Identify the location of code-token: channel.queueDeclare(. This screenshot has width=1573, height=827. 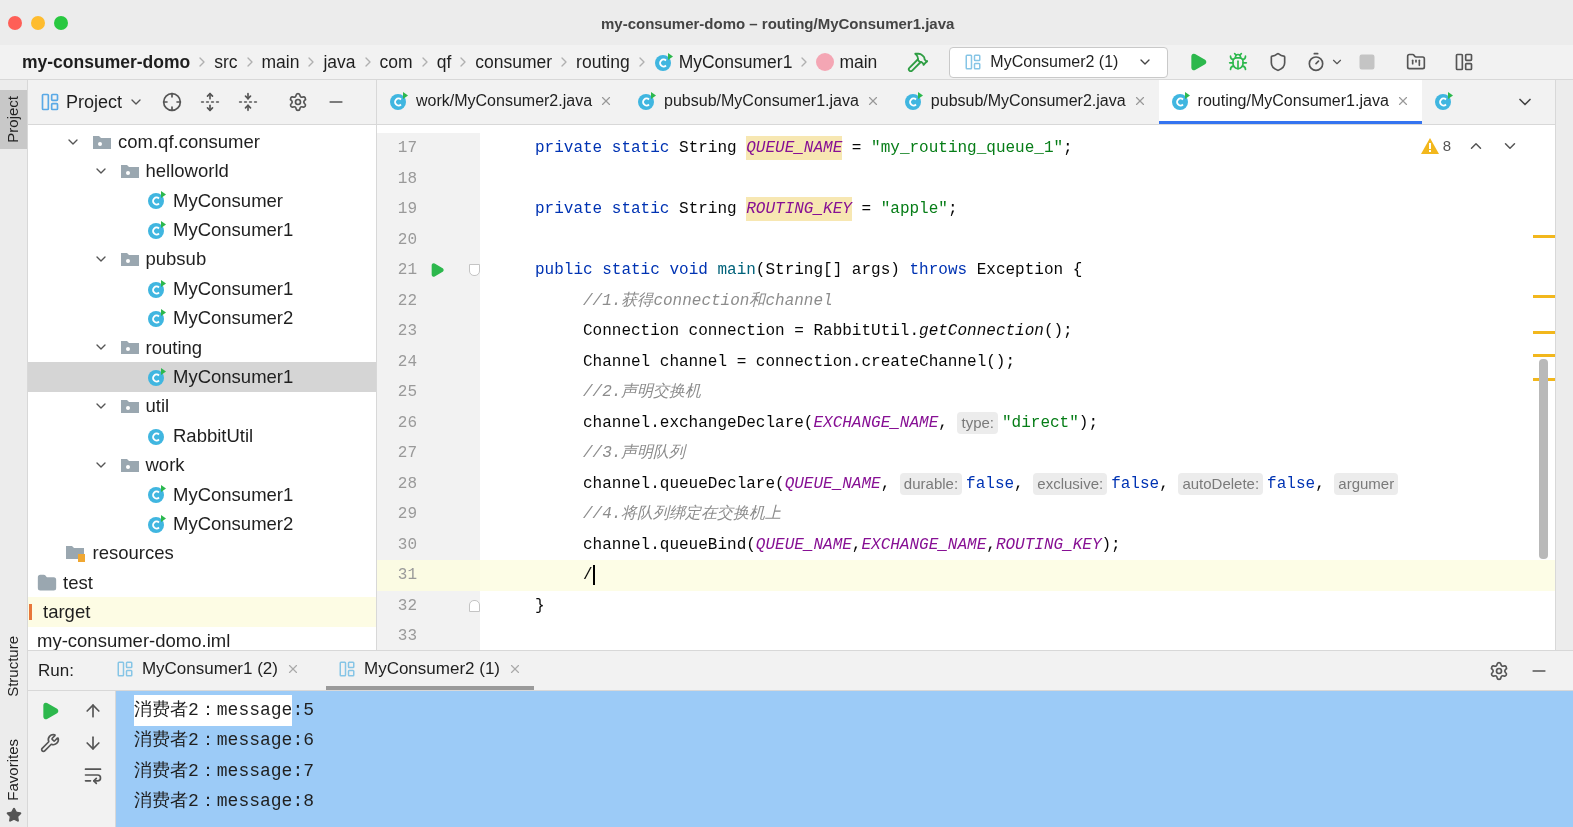
(684, 484).